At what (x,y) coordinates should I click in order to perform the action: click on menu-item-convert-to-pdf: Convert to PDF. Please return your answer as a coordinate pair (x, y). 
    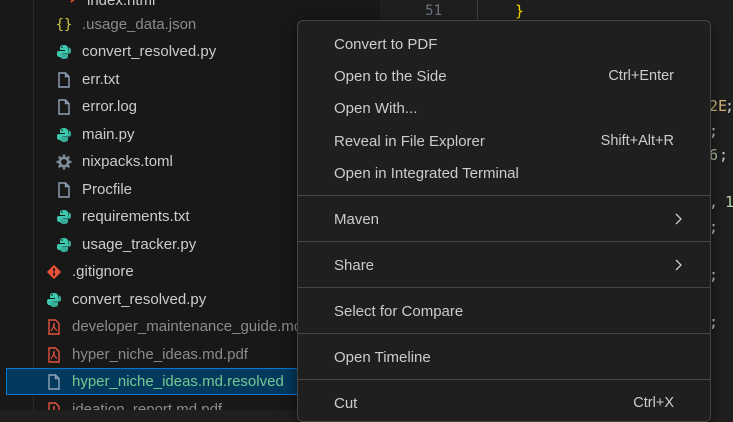
    Looking at the image, I should click on (504, 44).